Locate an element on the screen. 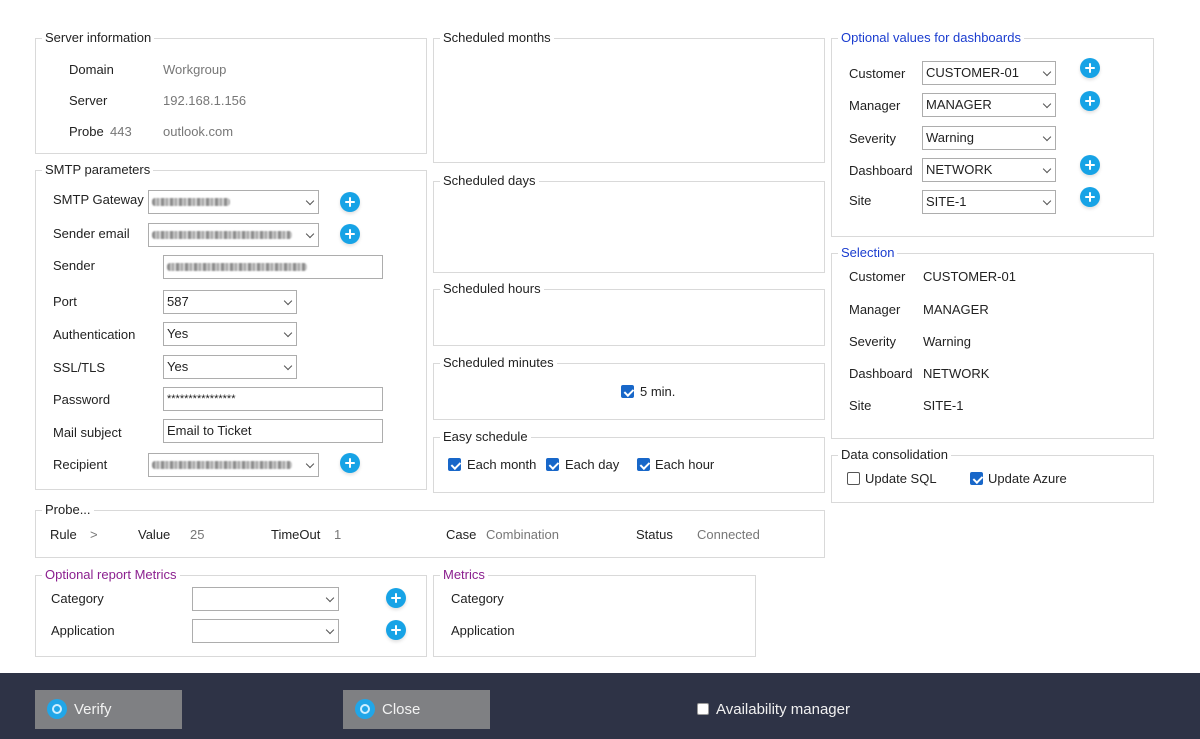 This screenshot has height=739, width=1200. smtp-gateway-select is located at coordinates (233, 202).